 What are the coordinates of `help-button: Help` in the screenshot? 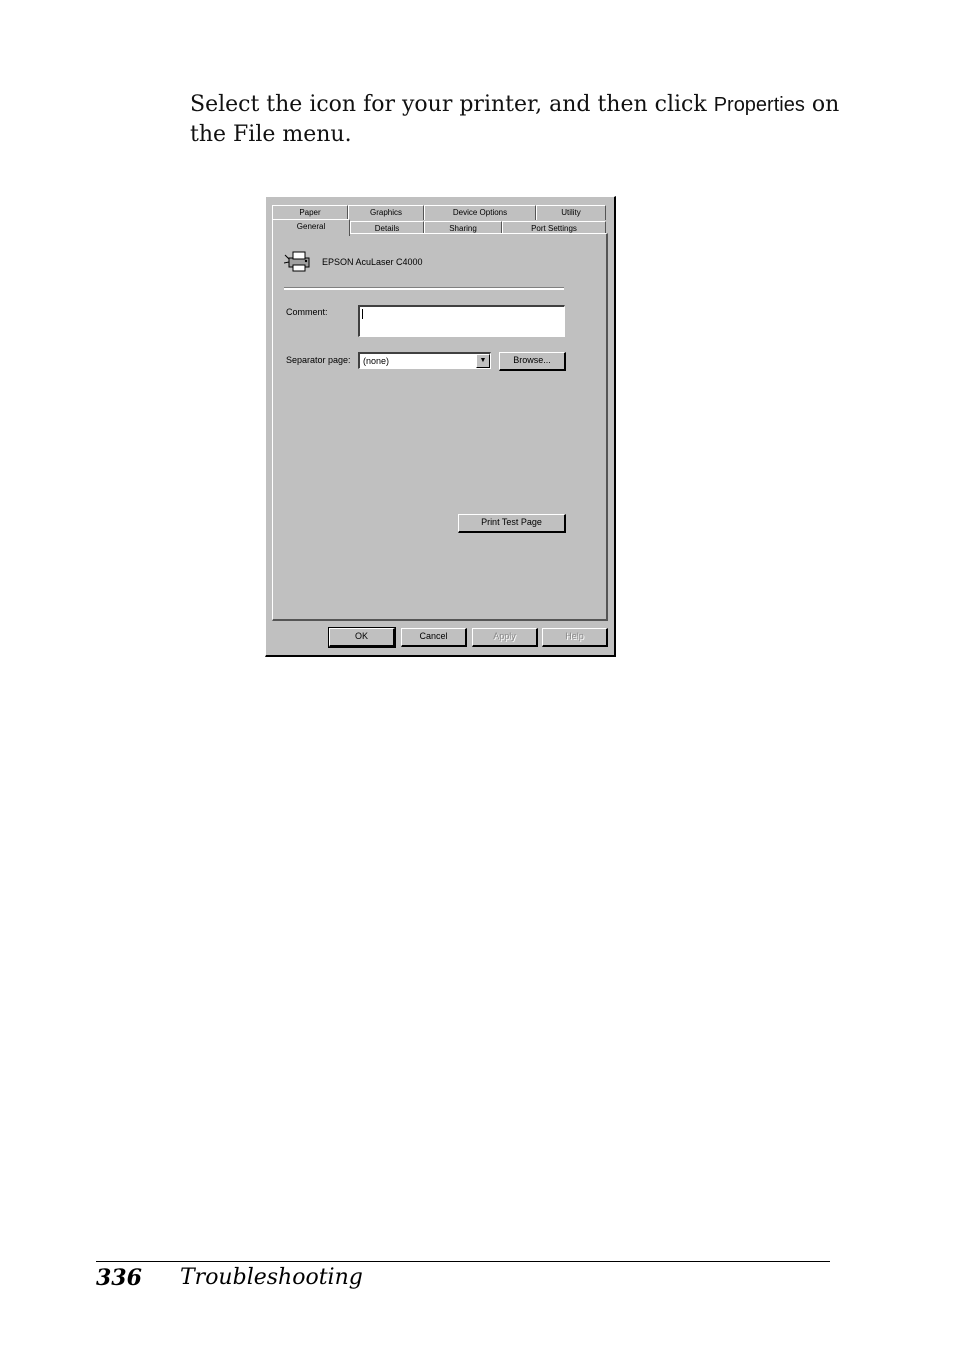 It's located at (575, 637).